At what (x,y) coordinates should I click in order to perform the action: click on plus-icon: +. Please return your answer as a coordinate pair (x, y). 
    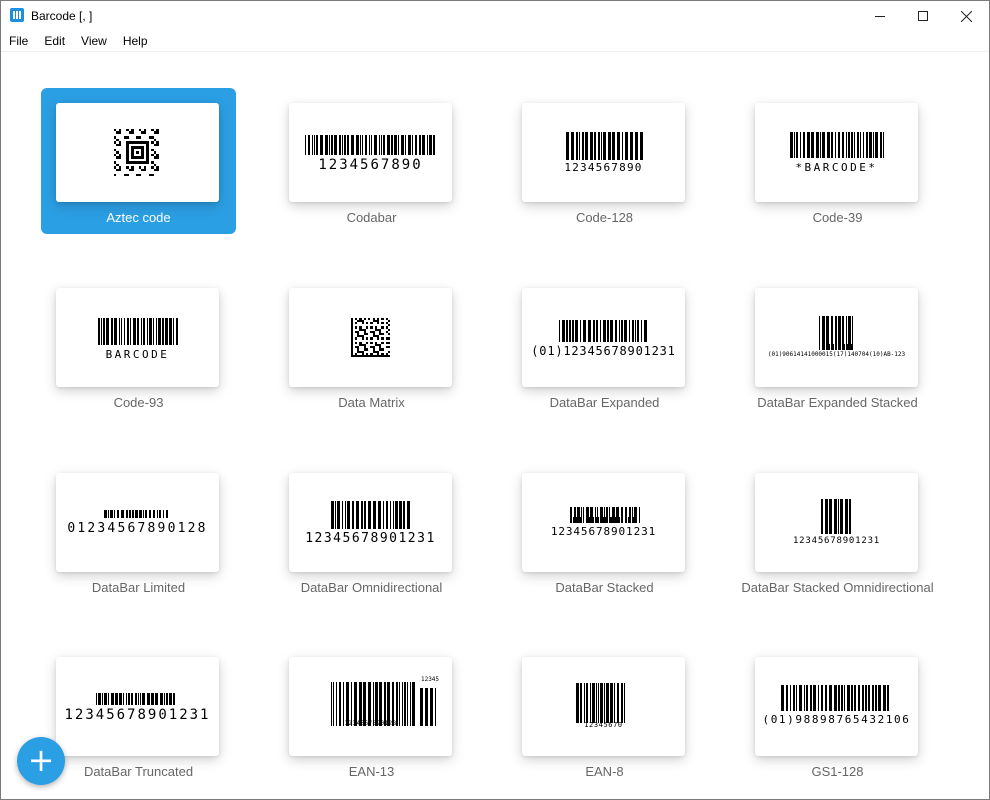
    Looking at the image, I should click on (41, 760).